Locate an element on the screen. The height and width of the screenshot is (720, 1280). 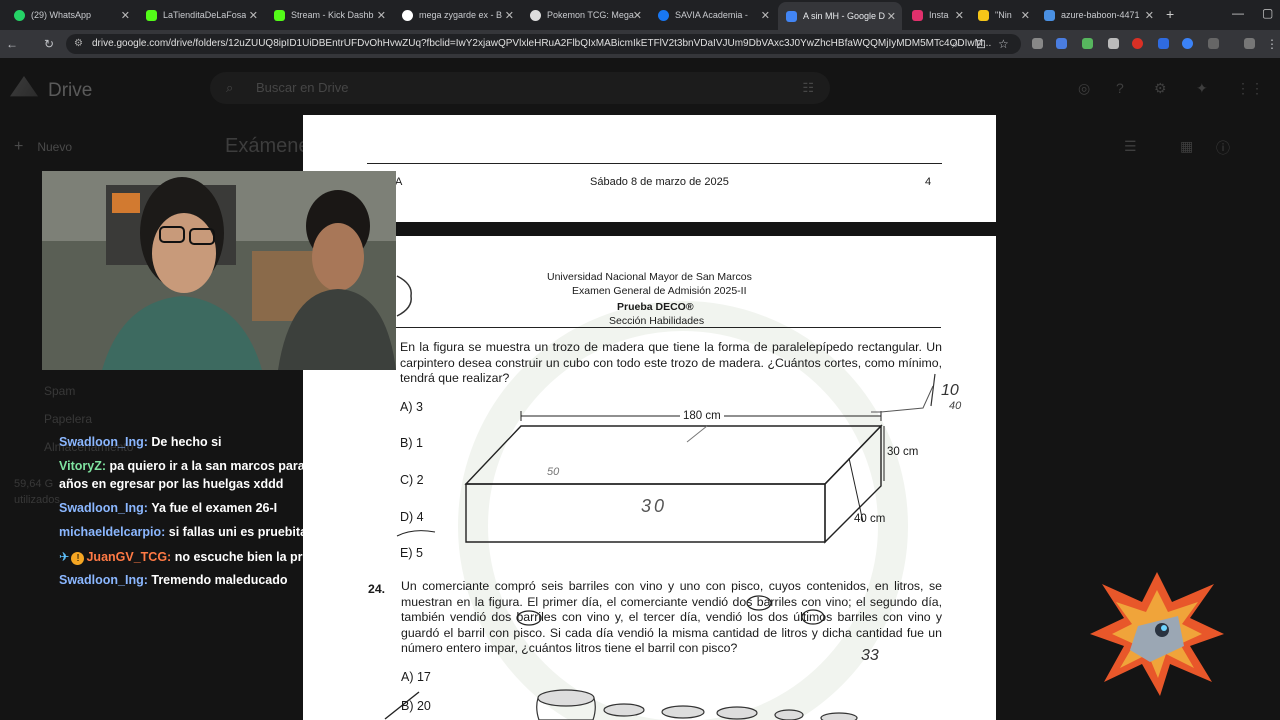
tab-facebook: SAVIA Academia - ✕ is located at coordinates (713, 15).